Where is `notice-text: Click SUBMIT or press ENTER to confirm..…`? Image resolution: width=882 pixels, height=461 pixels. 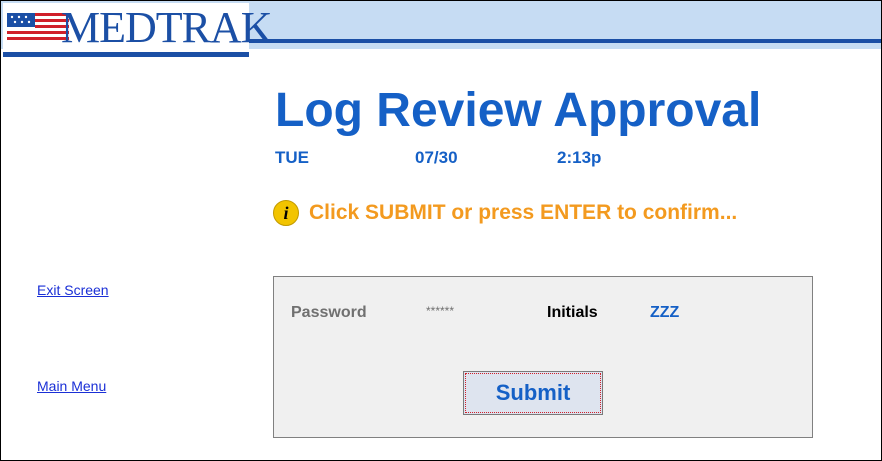 notice-text: Click SUBMIT or press ENTER to confirm..… is located at coordinates (523, 212).